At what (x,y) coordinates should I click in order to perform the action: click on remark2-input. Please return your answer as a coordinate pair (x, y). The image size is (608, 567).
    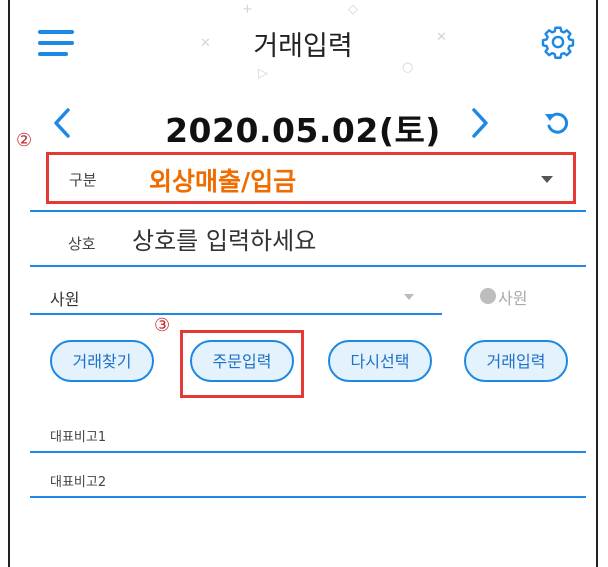
    Looking at the image, I should click on (350, 479).